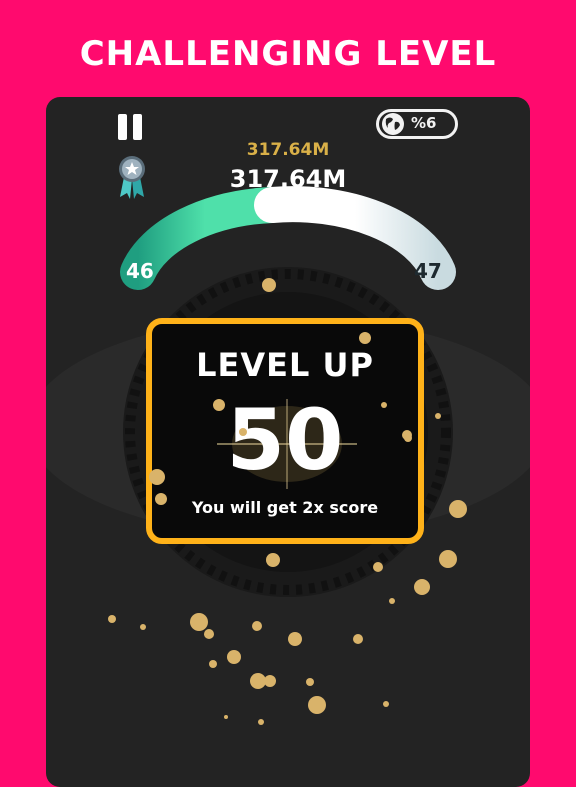 The width and height of the screenshot is (576, 787). What do you see at coordinates (122, 127) in the screenshot?
I see `pause-icon` at bounding box center [122, 127].